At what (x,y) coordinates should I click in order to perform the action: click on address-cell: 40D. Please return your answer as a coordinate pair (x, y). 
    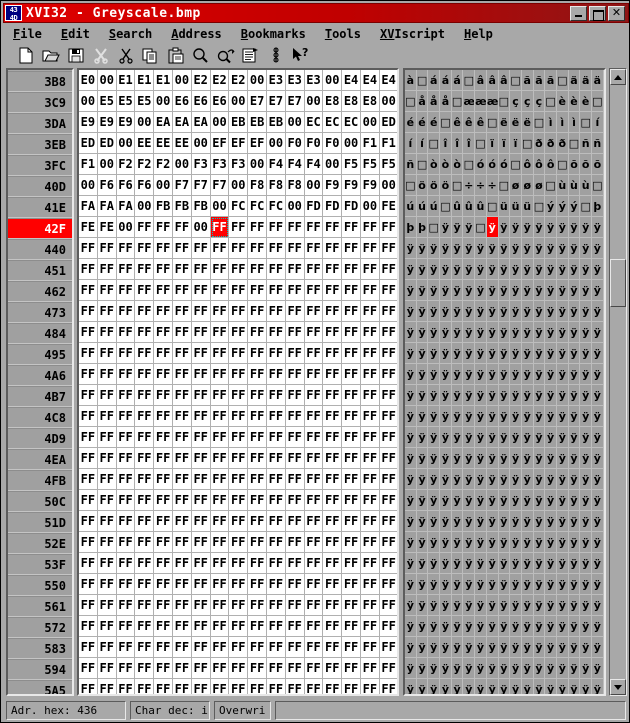
    Looking at the image, I should click on (40, 186).